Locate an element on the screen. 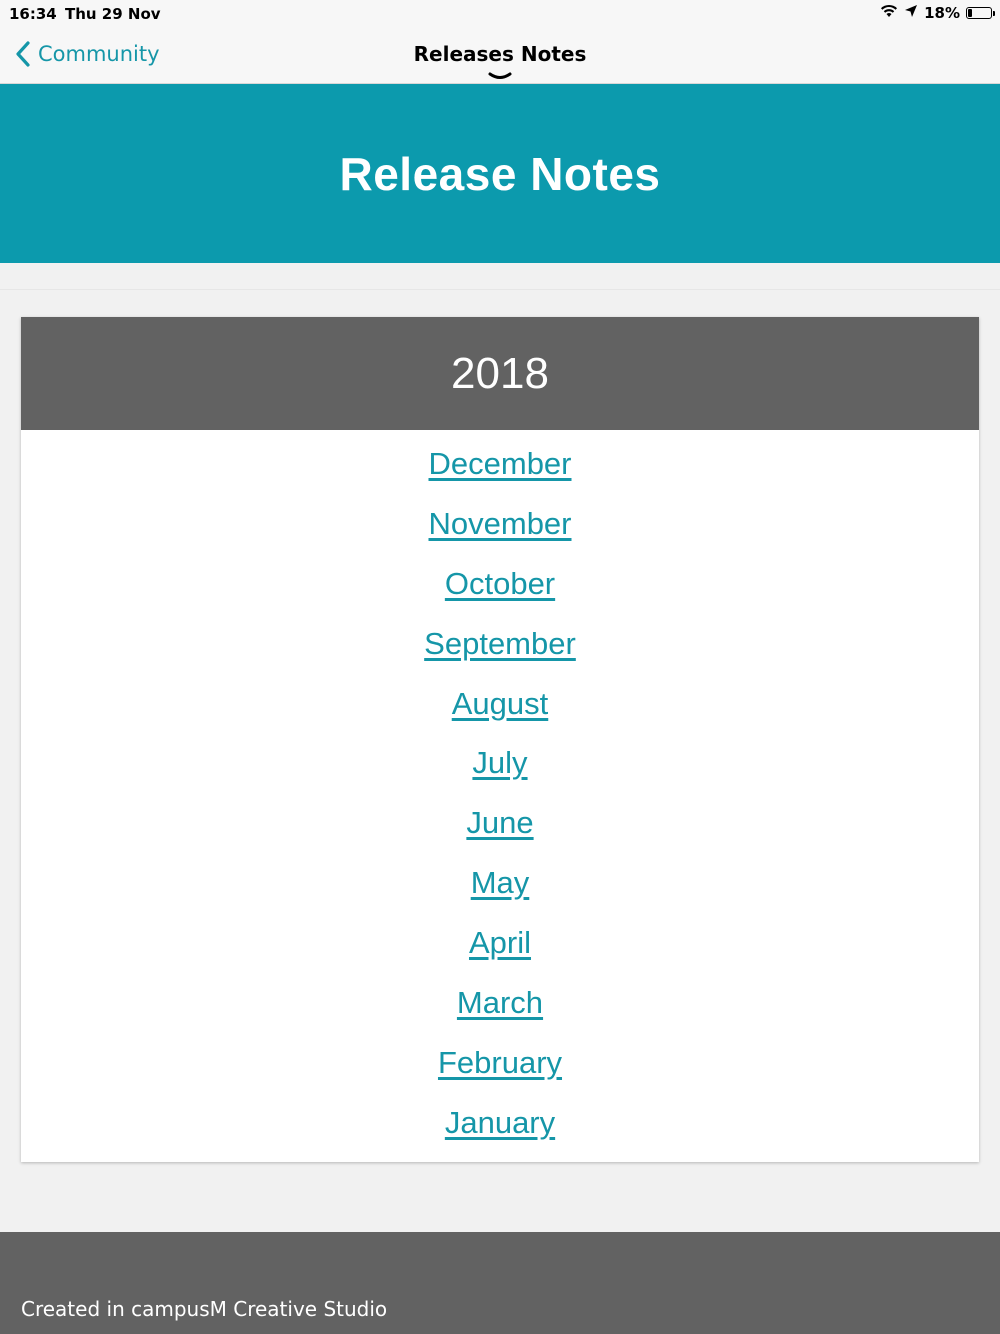 This screenshot has height=1334, width=1000. page-title: Release Notes is located at coordinates (500, 173).